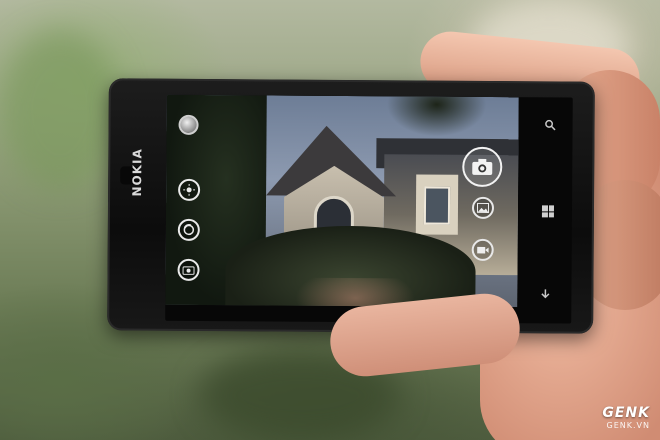 The image size is (660, 440). I want to click on focus-icon, so click(188, 229).